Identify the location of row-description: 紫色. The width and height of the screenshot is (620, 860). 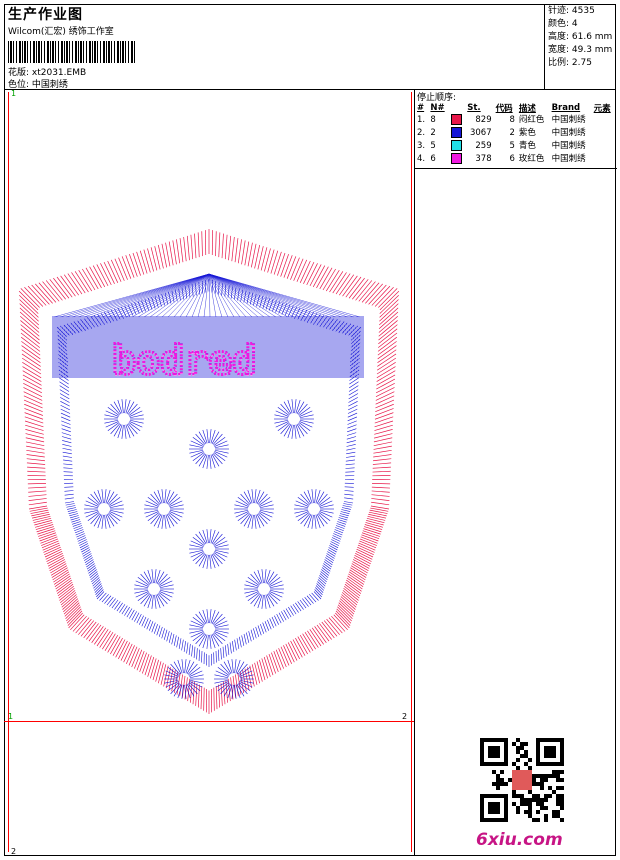
(527, 133).